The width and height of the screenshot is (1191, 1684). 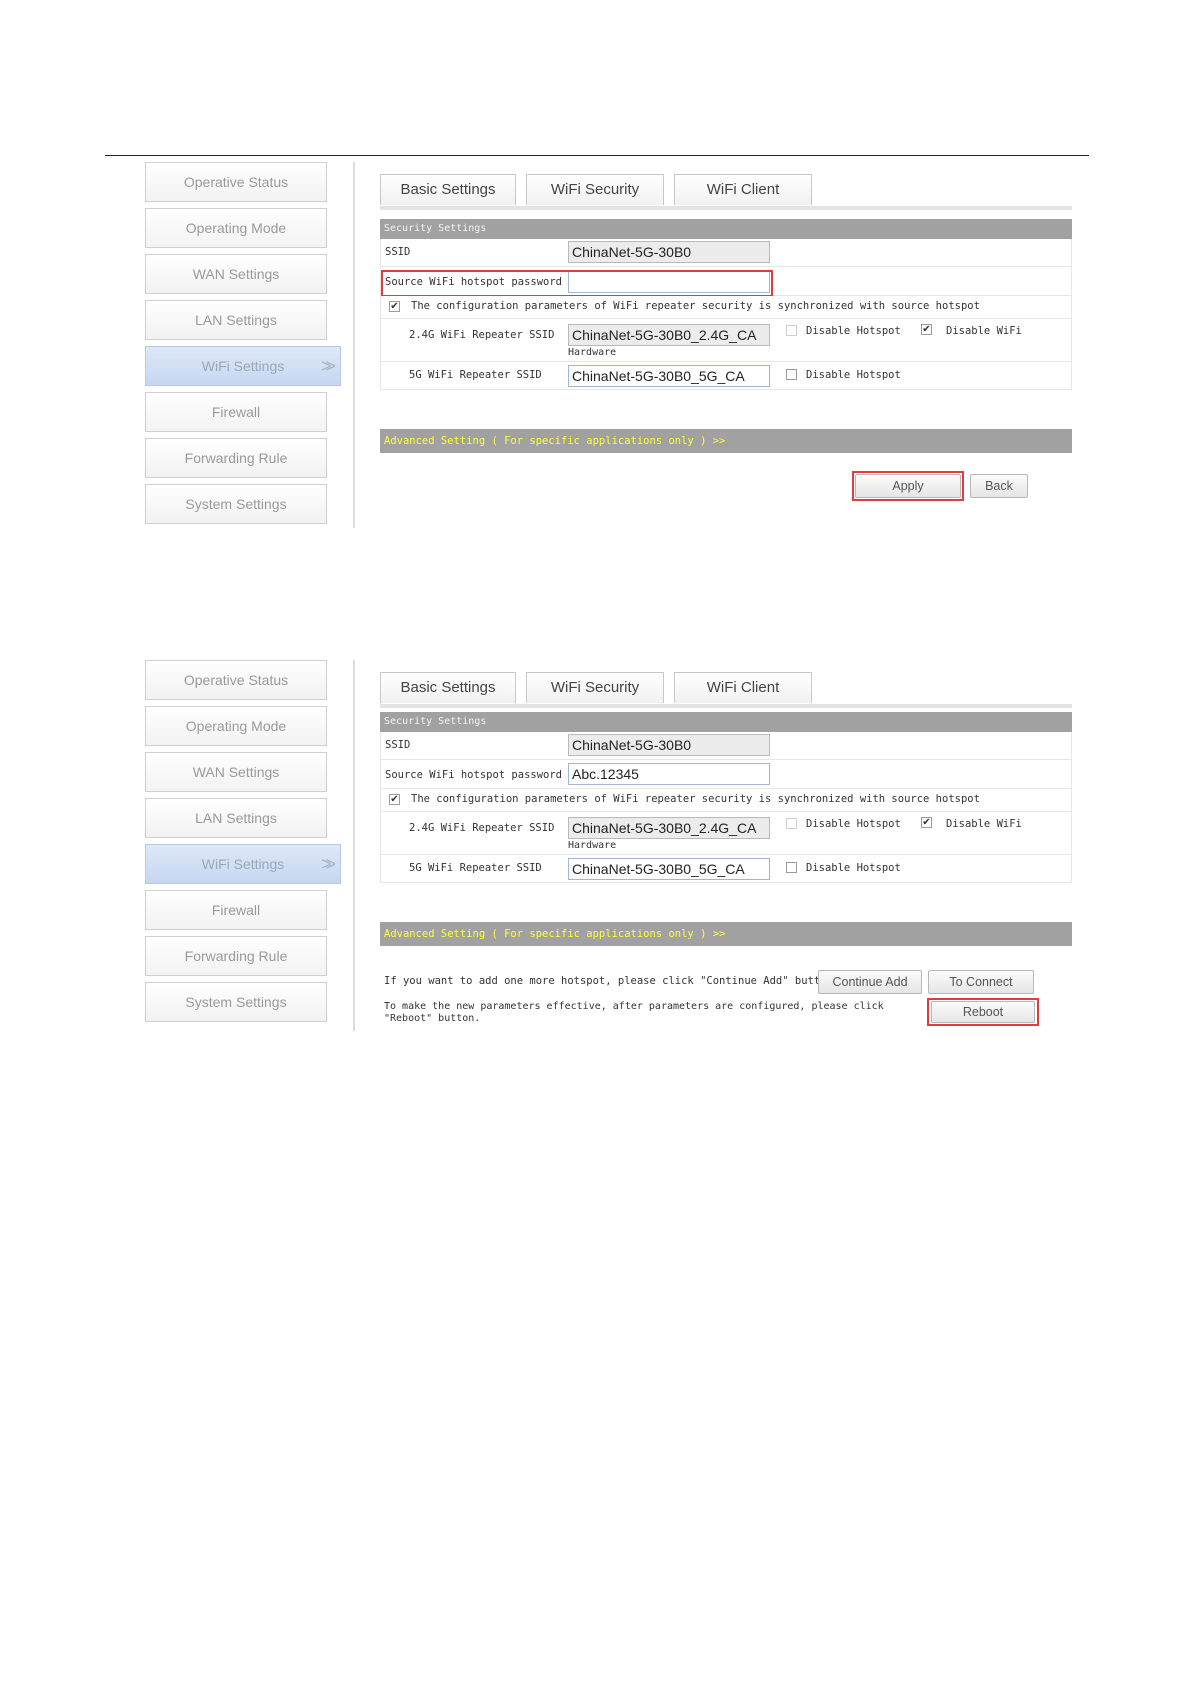 I want to click on password-label: Source WiFi hotspot password, so click(x=474, y=775).